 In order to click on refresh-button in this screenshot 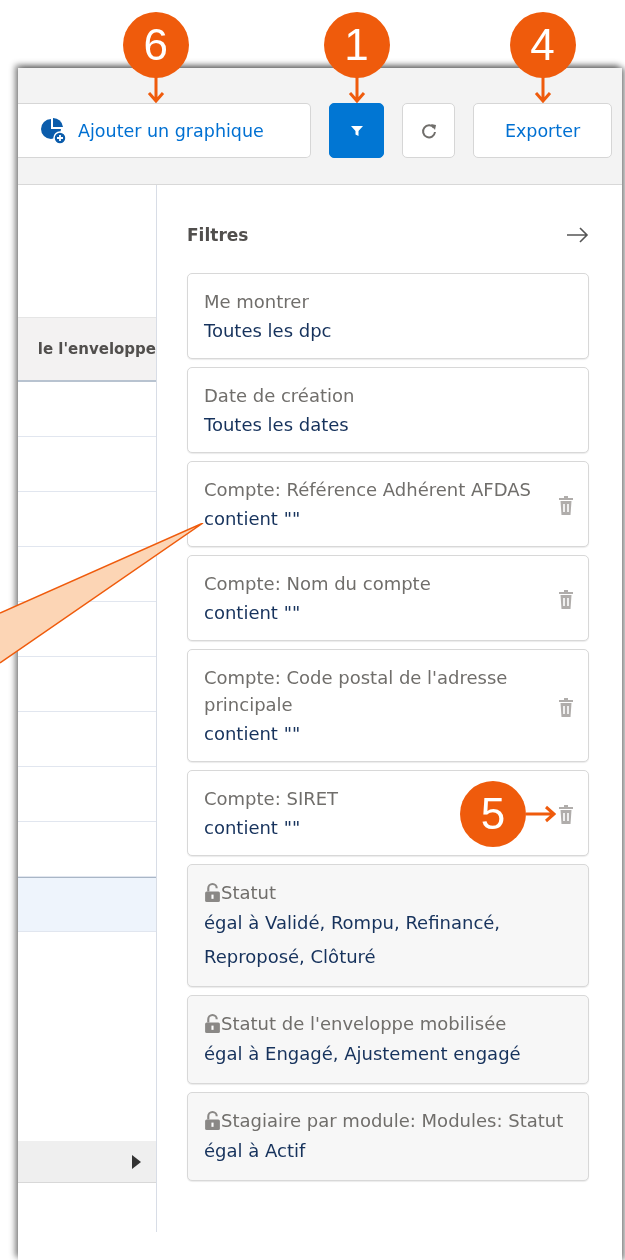, I will do `click(428, 130)`.